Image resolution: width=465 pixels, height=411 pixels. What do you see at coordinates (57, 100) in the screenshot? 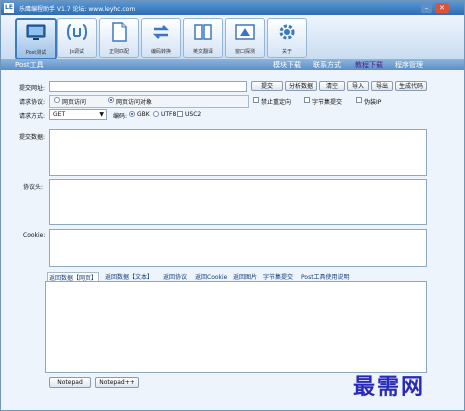
I see `protocol-radio-web` at bounding box center [57, 100].